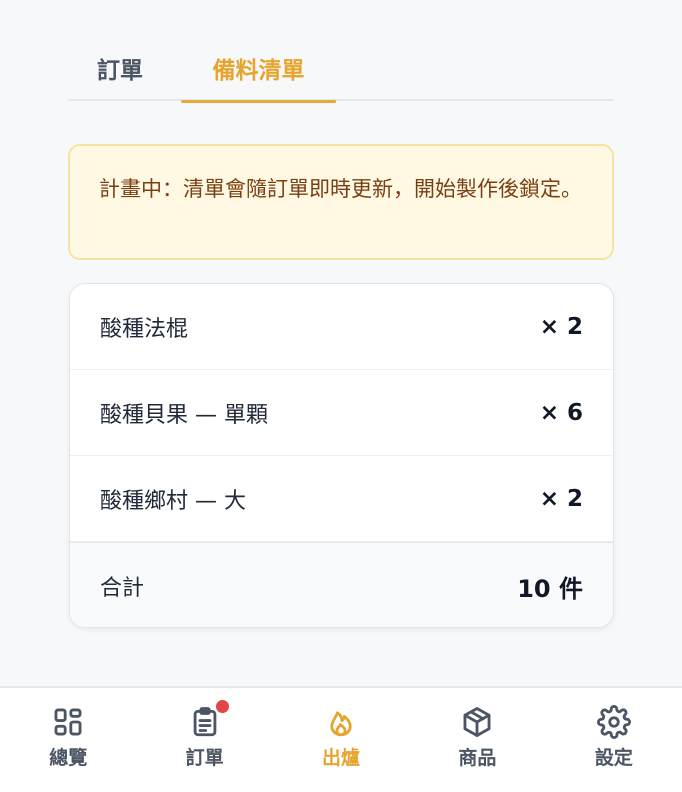 This screenshot has width=682, height=792. I want to click on flame-icon, so click(341, 724).